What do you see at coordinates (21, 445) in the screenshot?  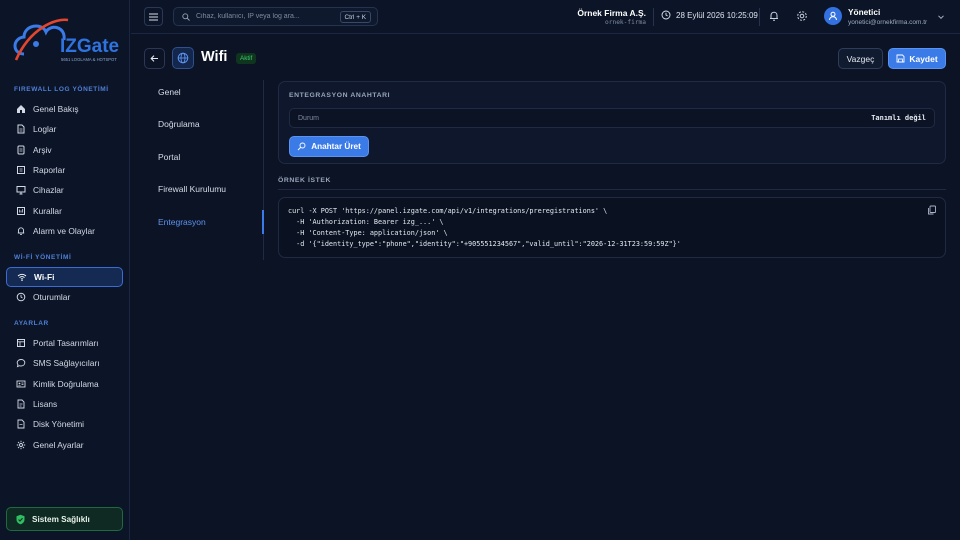 I see `gear-icon` at bounding box center [21, 445].